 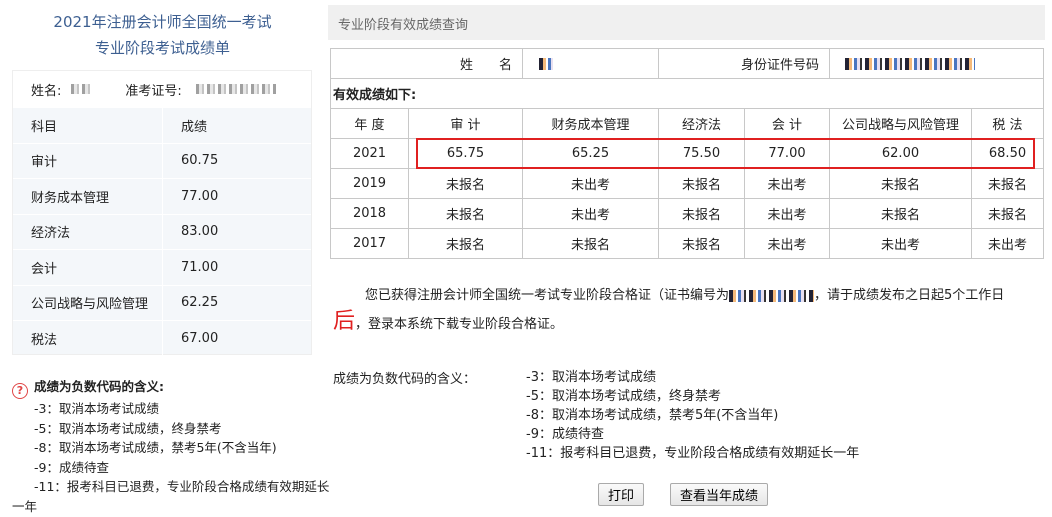 I want to click on score-row: 公司战略与风险管理 62.25, so click(x=162, y=302).